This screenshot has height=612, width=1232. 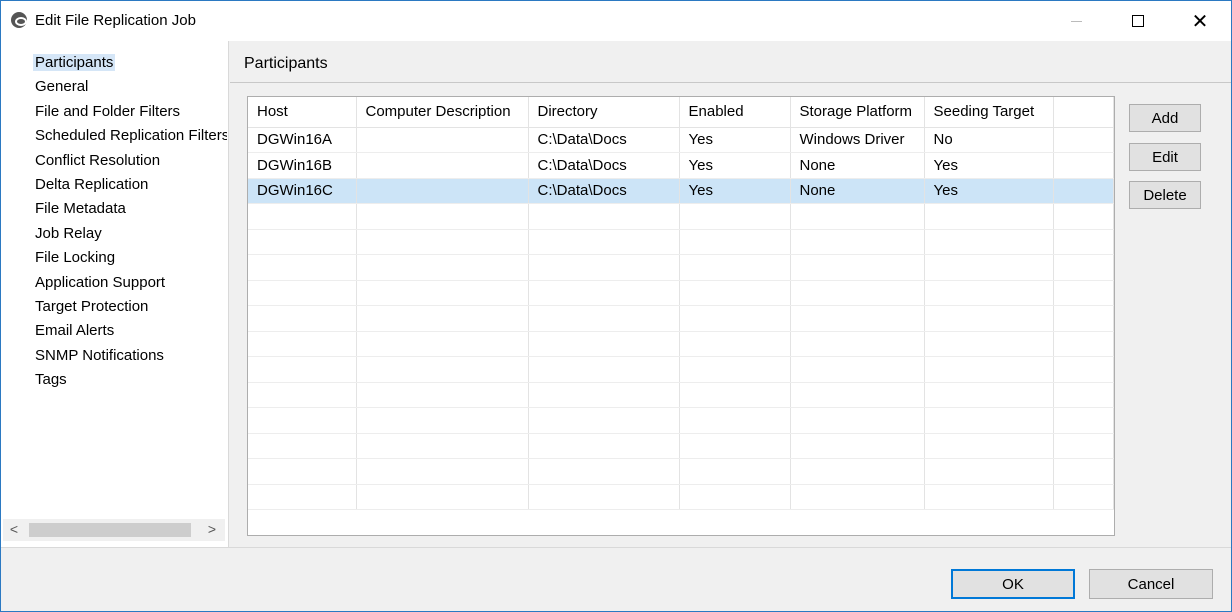 What do you see at coordinates (14, 530) in the screenshot?
I see `scroll-left-icon: <` at bounding box center [14, 530].